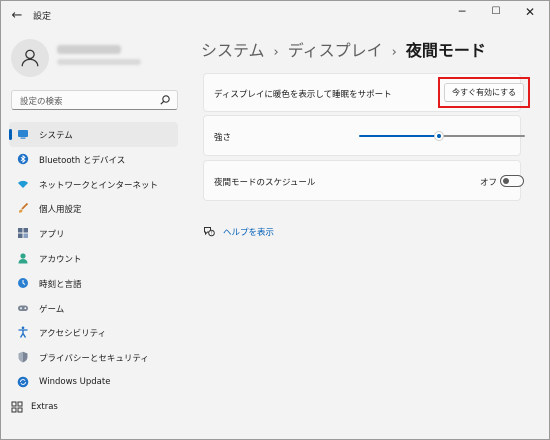 Image resolution: width=550 pixels, height=440 pixels. I want to click on schedule-label: 夜間モードのスケジュール, so click(265, 183).